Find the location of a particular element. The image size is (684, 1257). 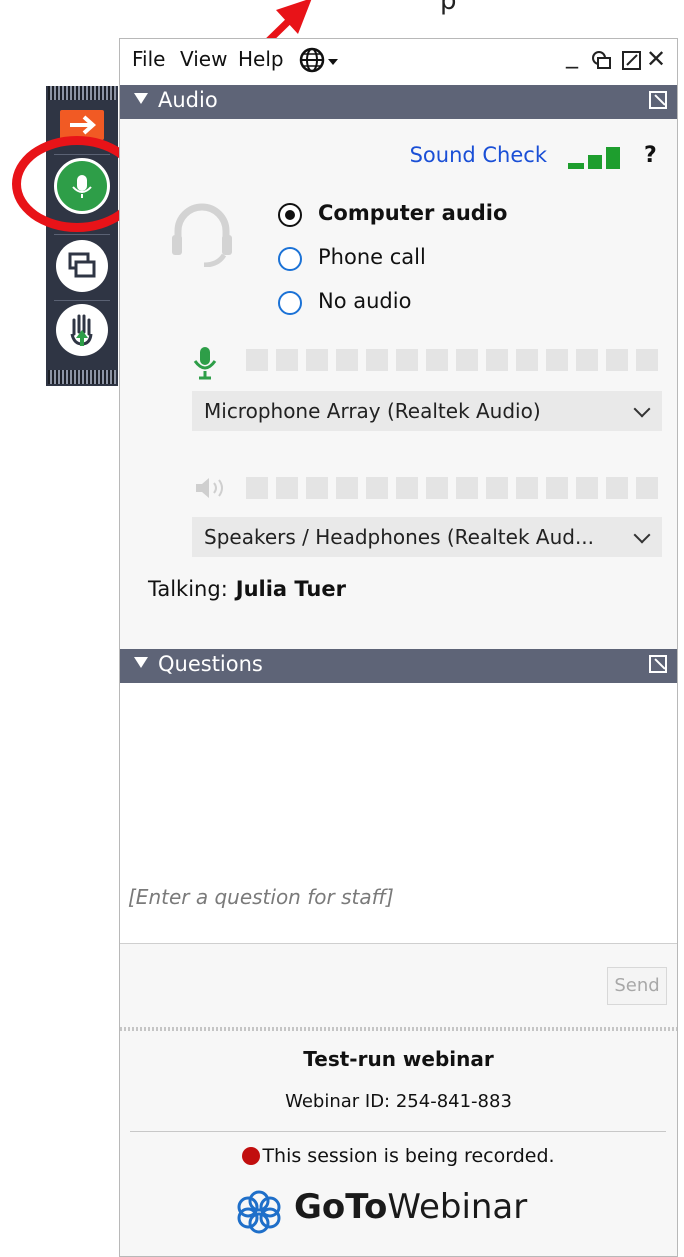

microphone-select: Microphone Array (Realtek Audio) is located at coordinates (427, 411).